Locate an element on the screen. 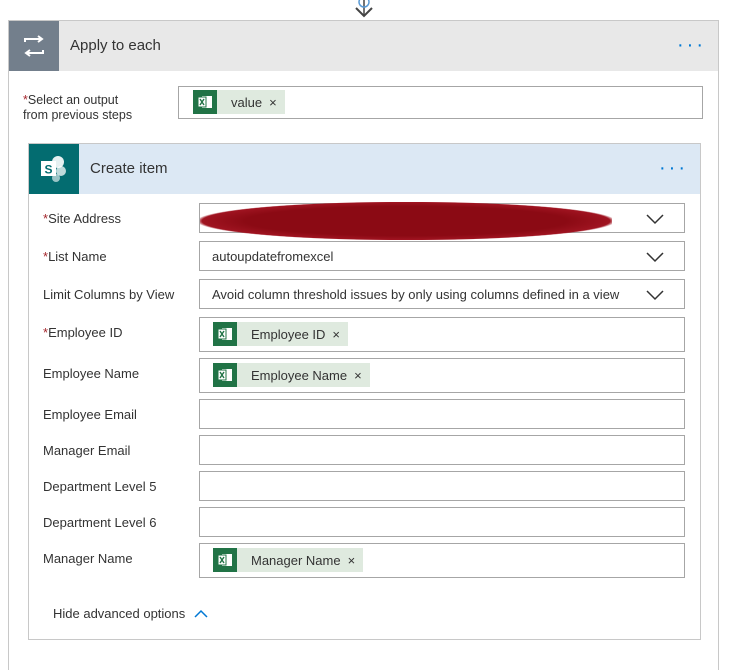 The image size is (733, 670). create-item-header: S Create item ··· is located at coordinates (364, 169).